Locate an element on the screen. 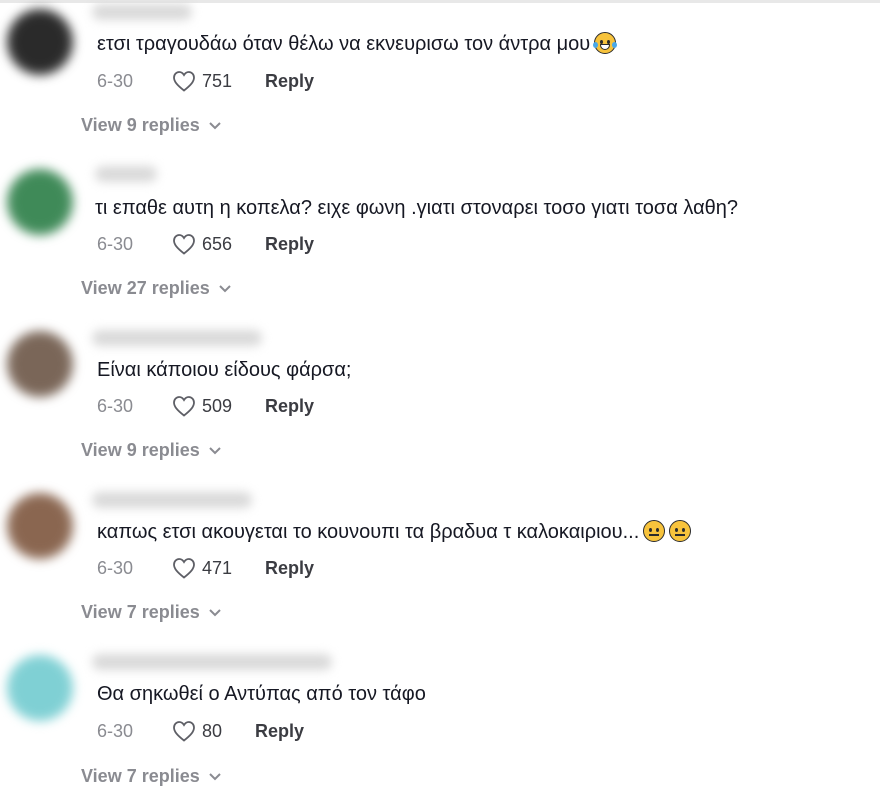  like-button: 471 is located at coordinates (218, 568).